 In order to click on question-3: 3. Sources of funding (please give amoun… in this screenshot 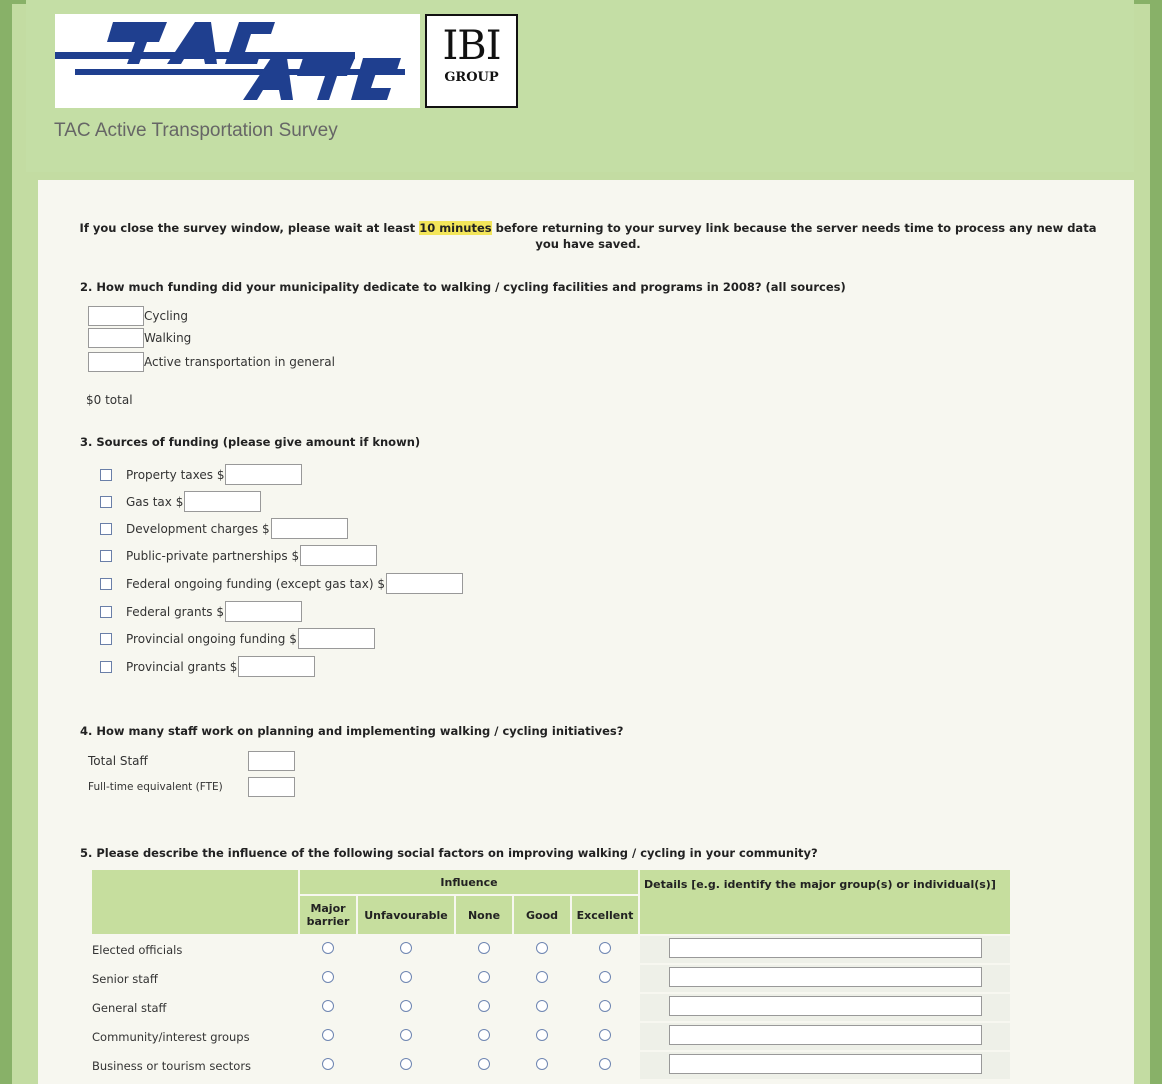, I will do `click(250, 442)`.